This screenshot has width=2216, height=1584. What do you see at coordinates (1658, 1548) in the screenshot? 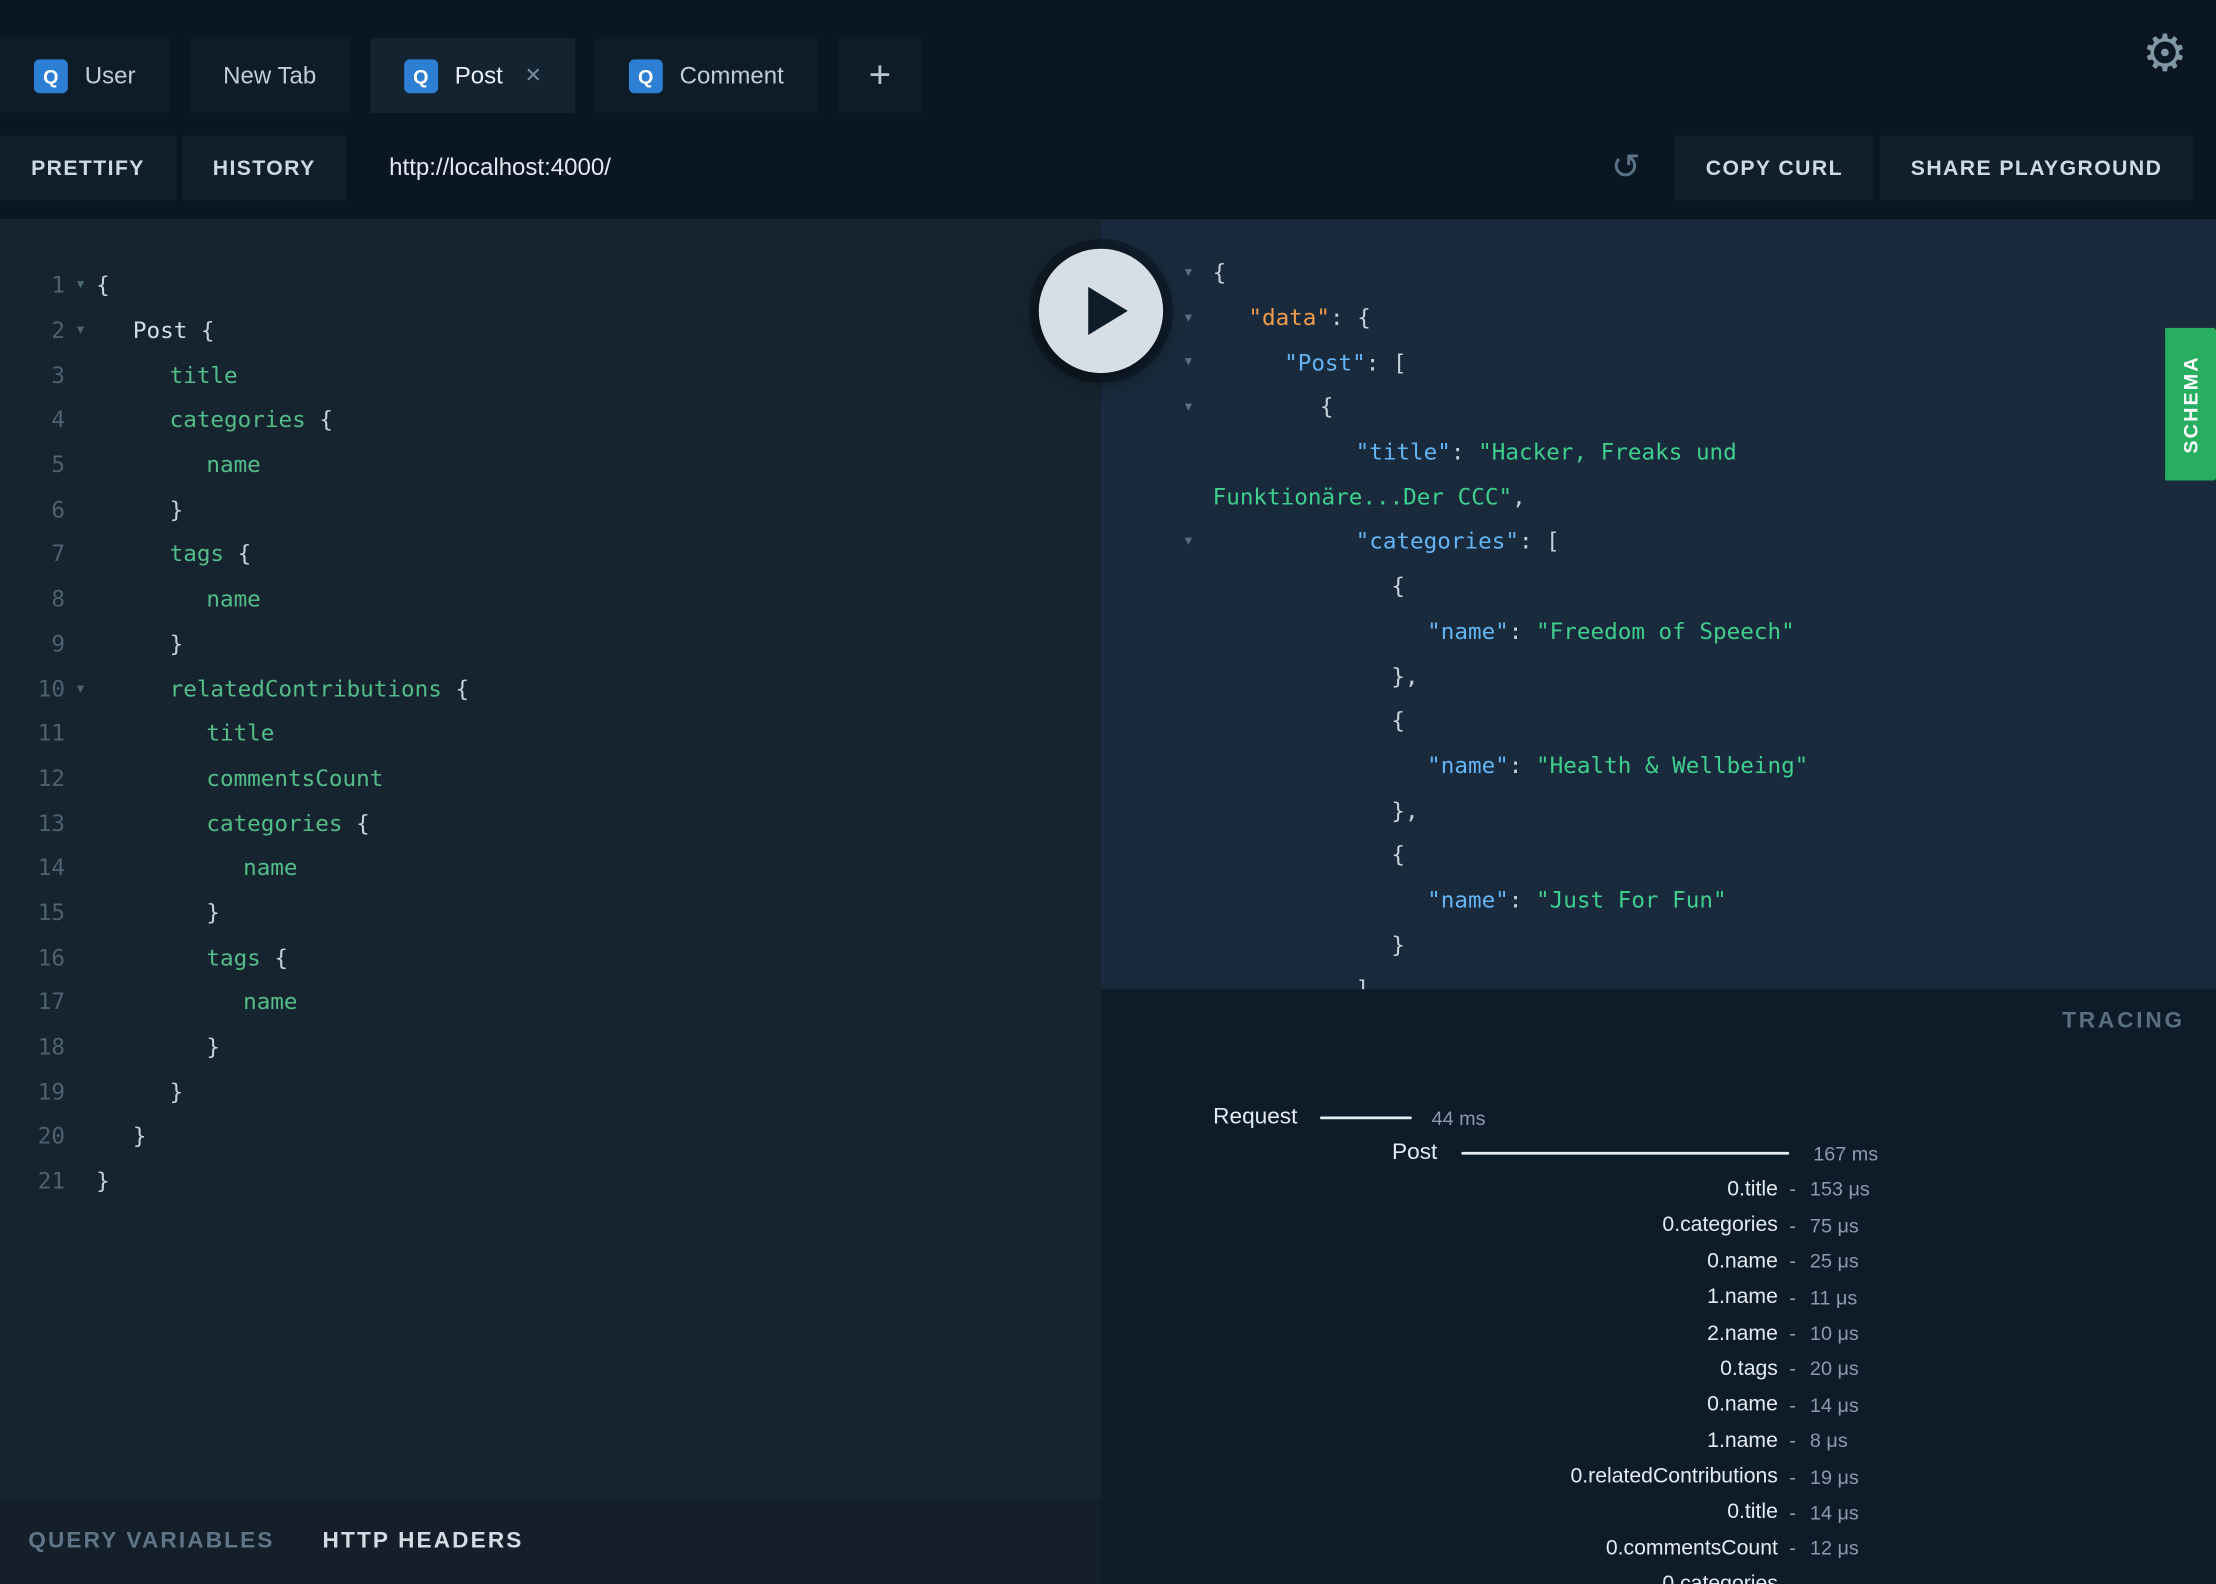
I see `trace-row: 0.commentsCount -12 μs` at bounding box center [1658, 1548].